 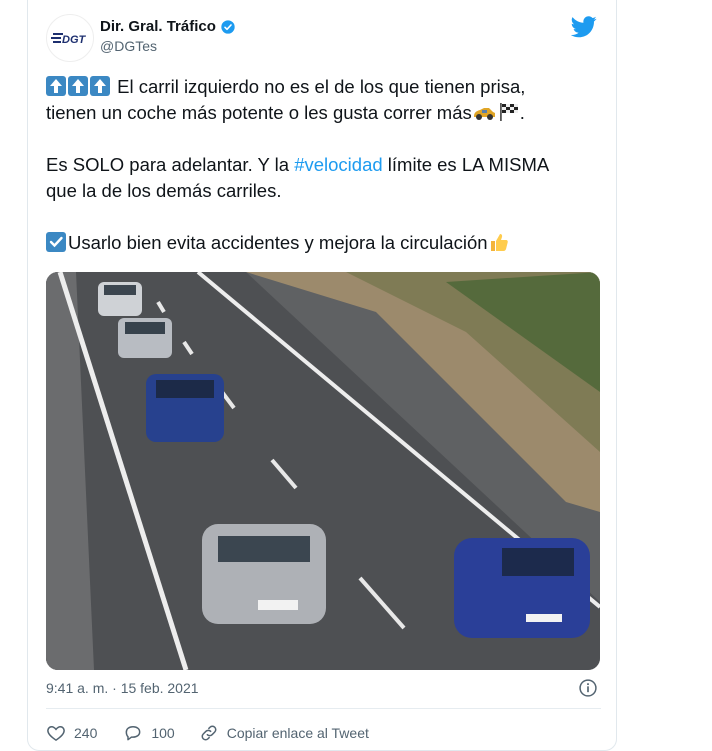 I want to click on display-name: Dir. Gral. Tráfico, so click(x=168, y=26).